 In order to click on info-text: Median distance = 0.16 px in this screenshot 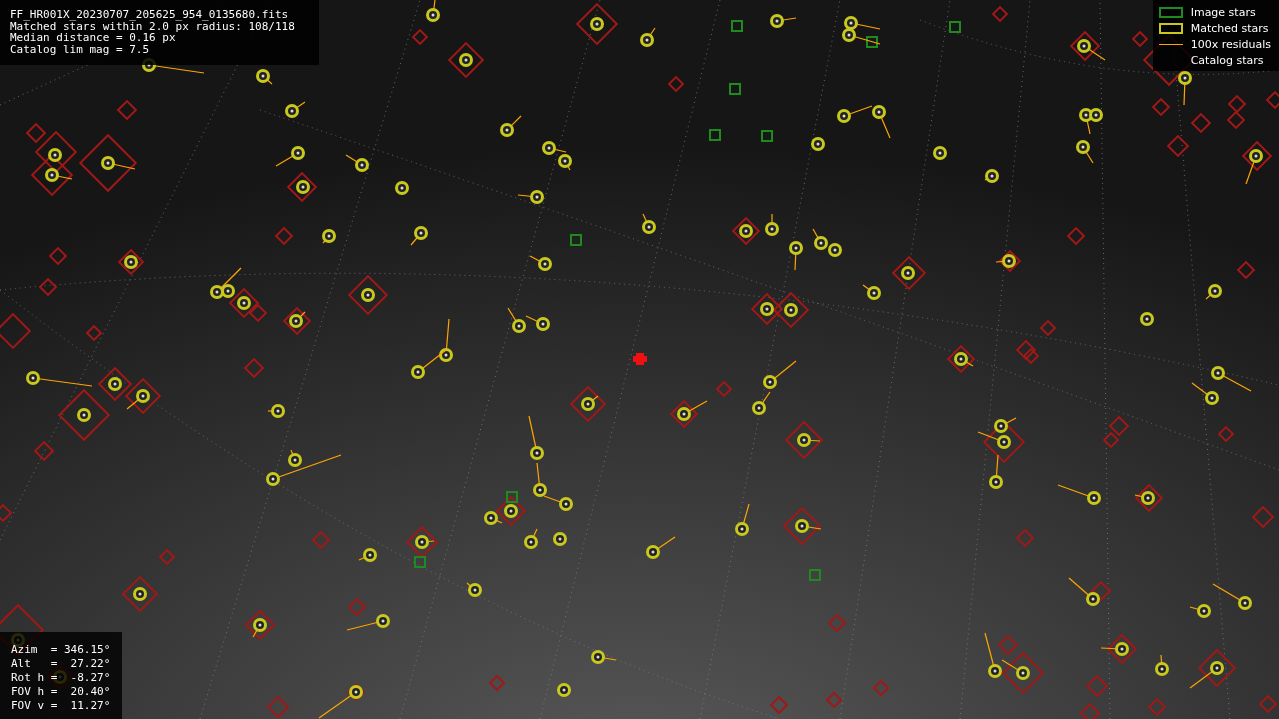, I will do `click(93, 38)`.